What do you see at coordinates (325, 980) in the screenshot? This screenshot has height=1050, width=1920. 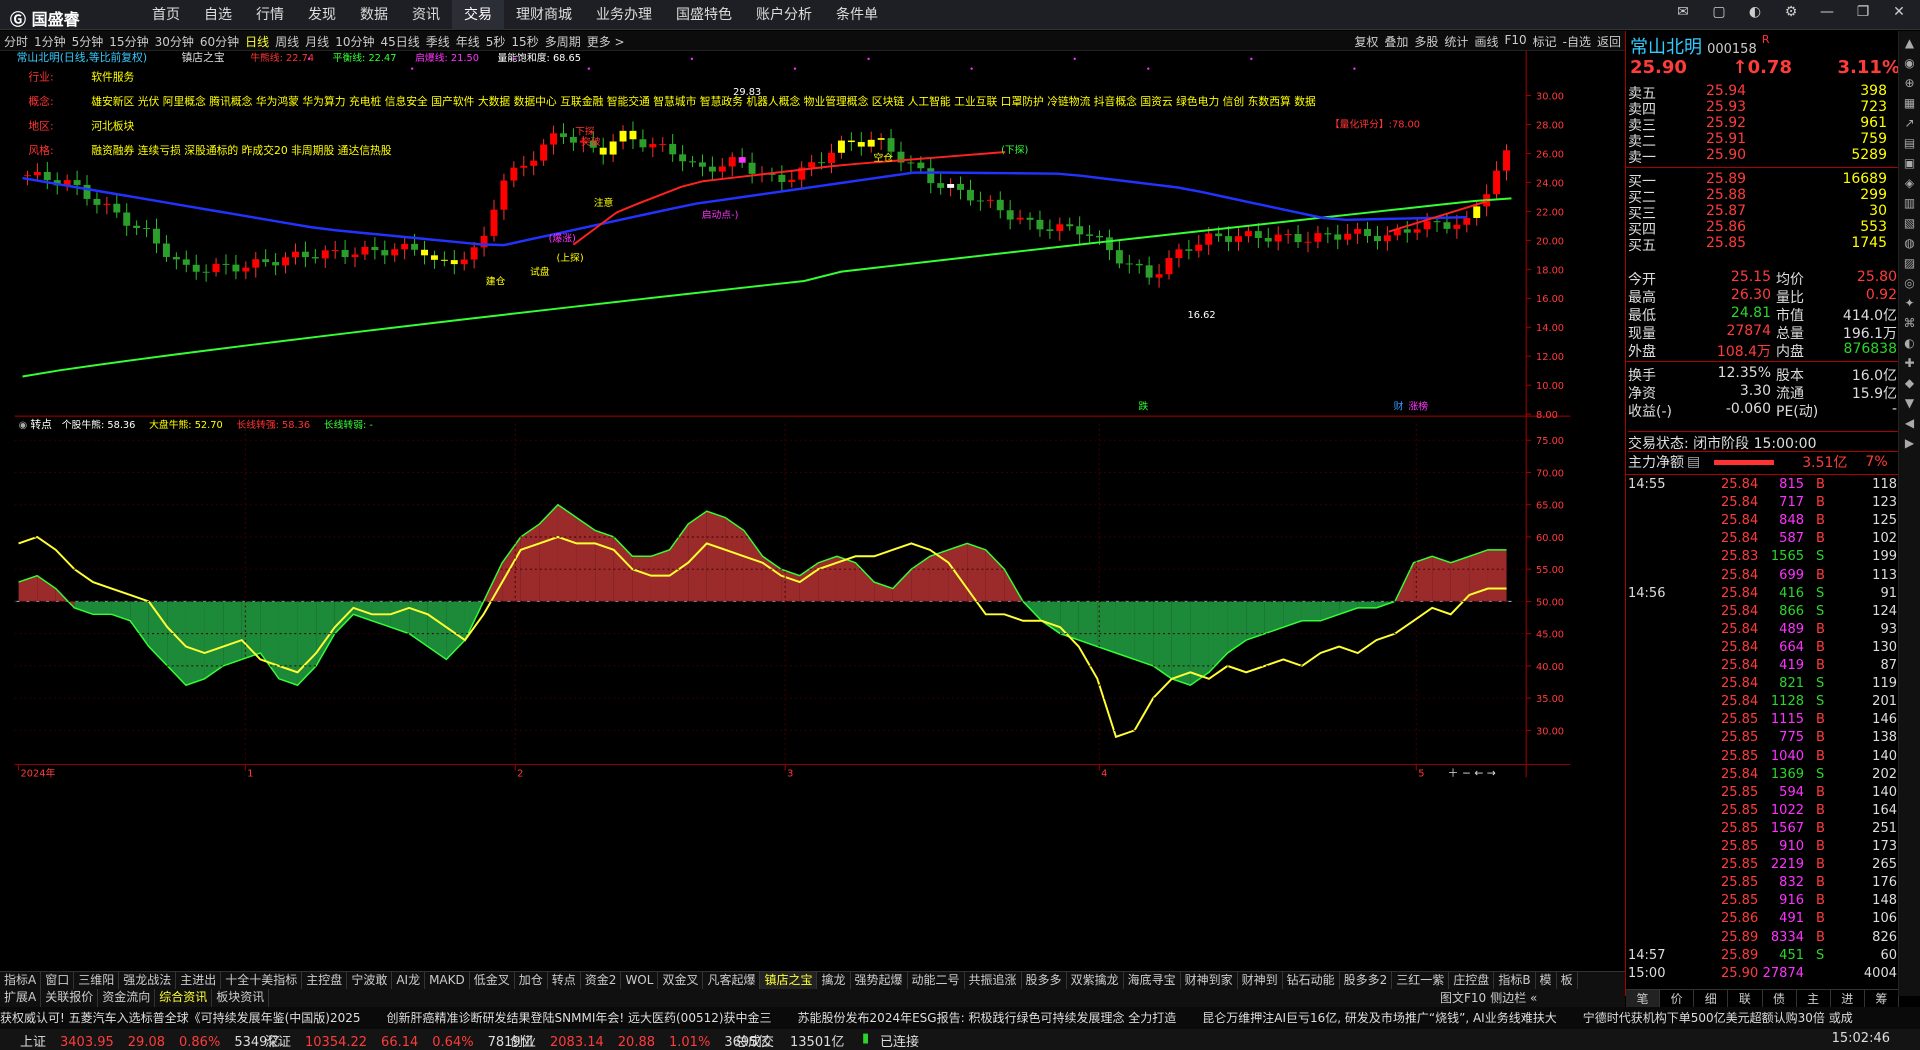 I see `indicator-tab-6: 主控盘` at bounding box center [325, 980].